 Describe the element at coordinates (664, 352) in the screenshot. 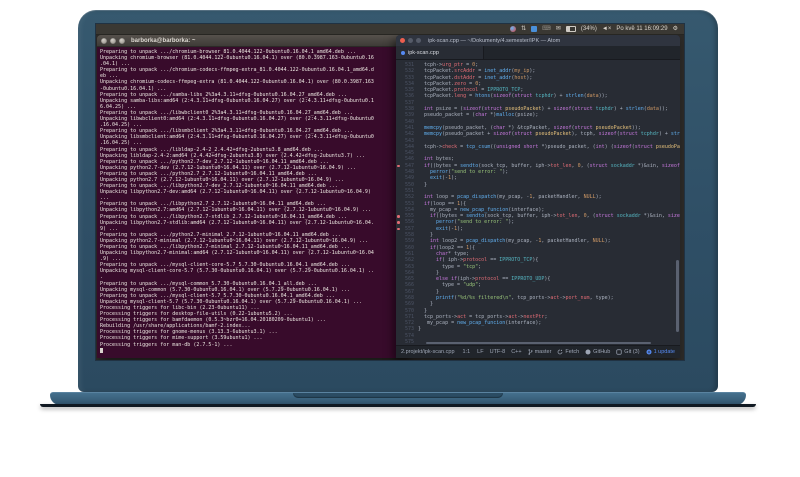

I see `status-label: 1 update` at that location.